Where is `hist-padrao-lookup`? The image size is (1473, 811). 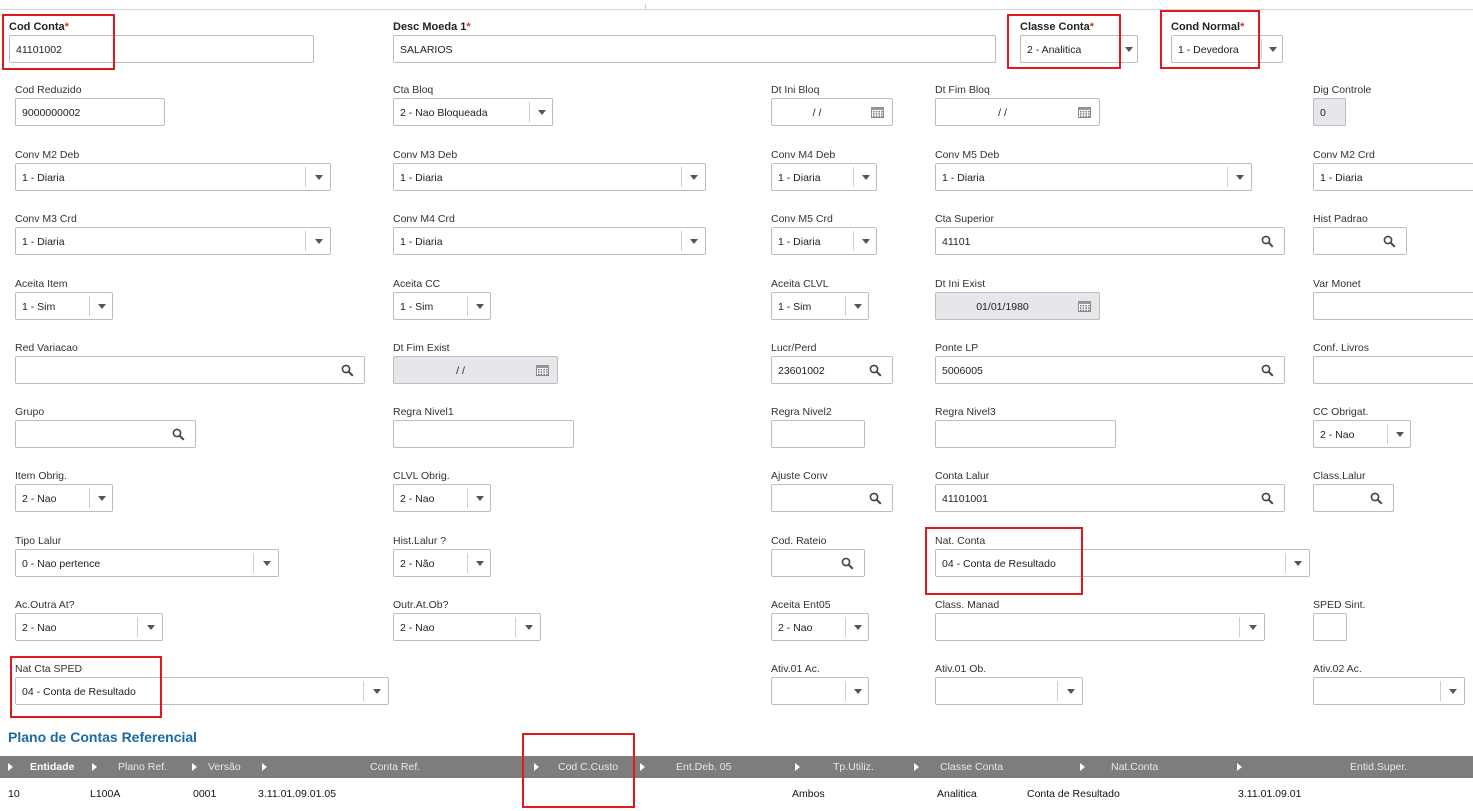
hist-padrao-lookup is located at coordinates (1360, 241).